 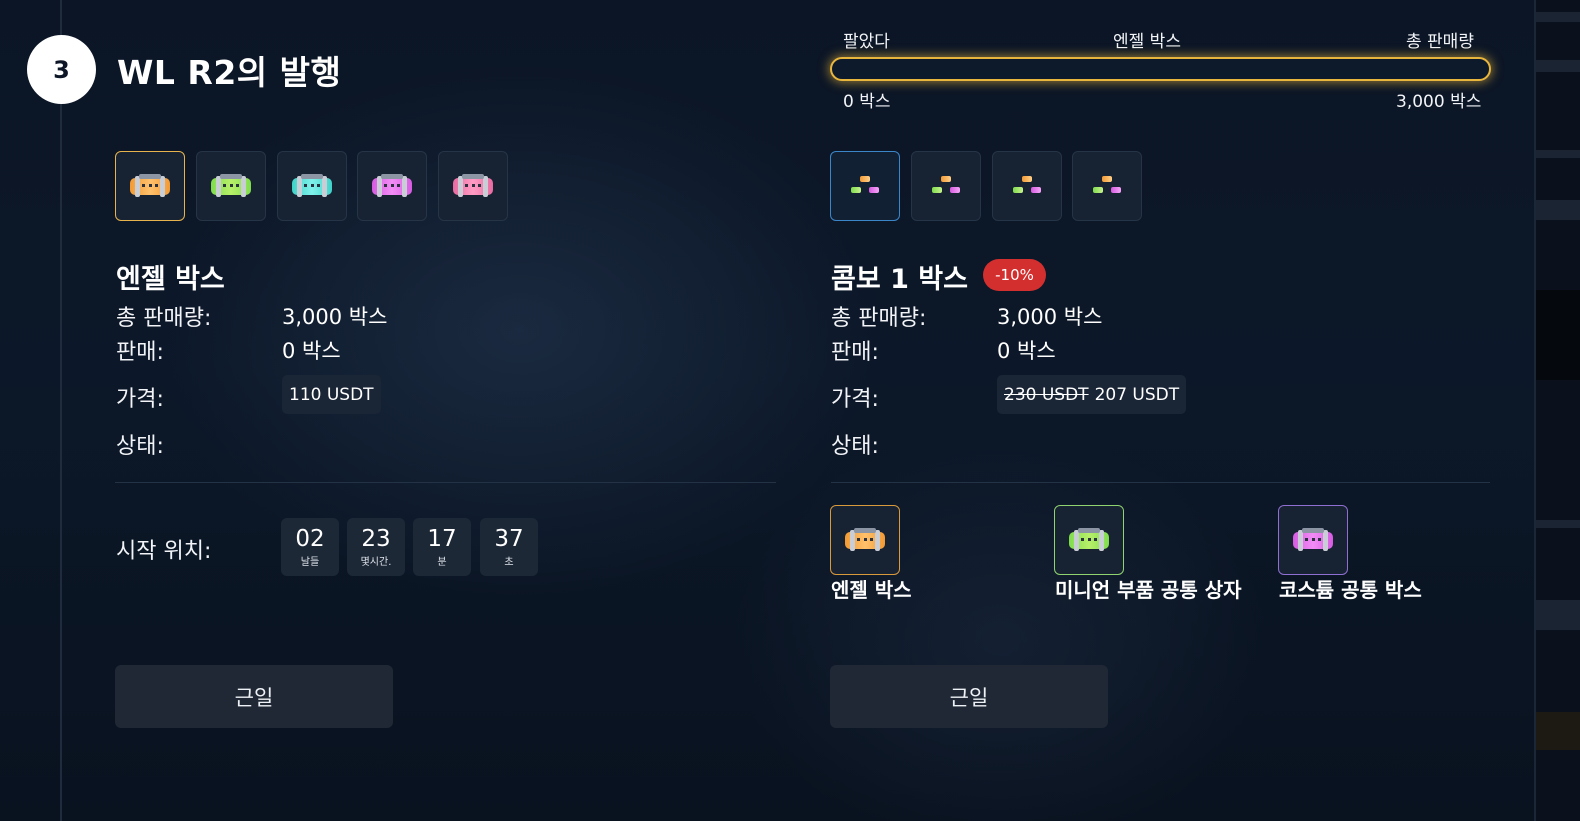 What do you see at coordinates (866, 42) in the screenshot?
I see `progress-sold-label: 팔았다` at bounding box center [866, 42].